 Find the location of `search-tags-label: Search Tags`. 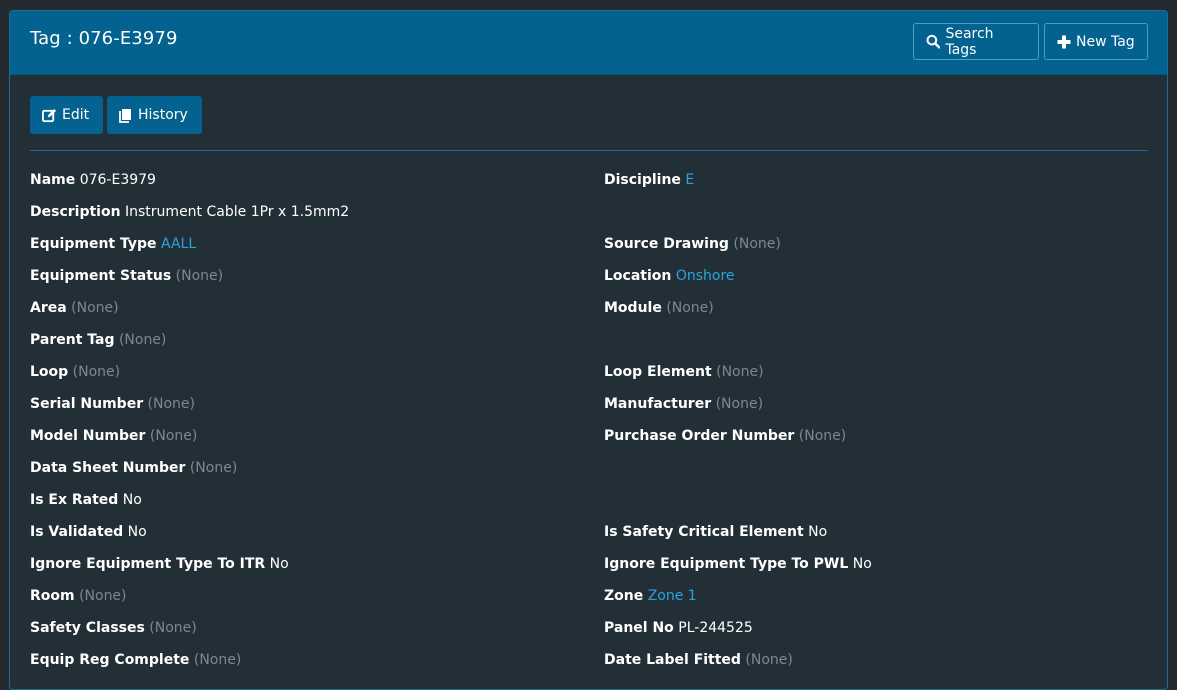

search-tags-label: Search Tags is located at coordinates (969, 41).